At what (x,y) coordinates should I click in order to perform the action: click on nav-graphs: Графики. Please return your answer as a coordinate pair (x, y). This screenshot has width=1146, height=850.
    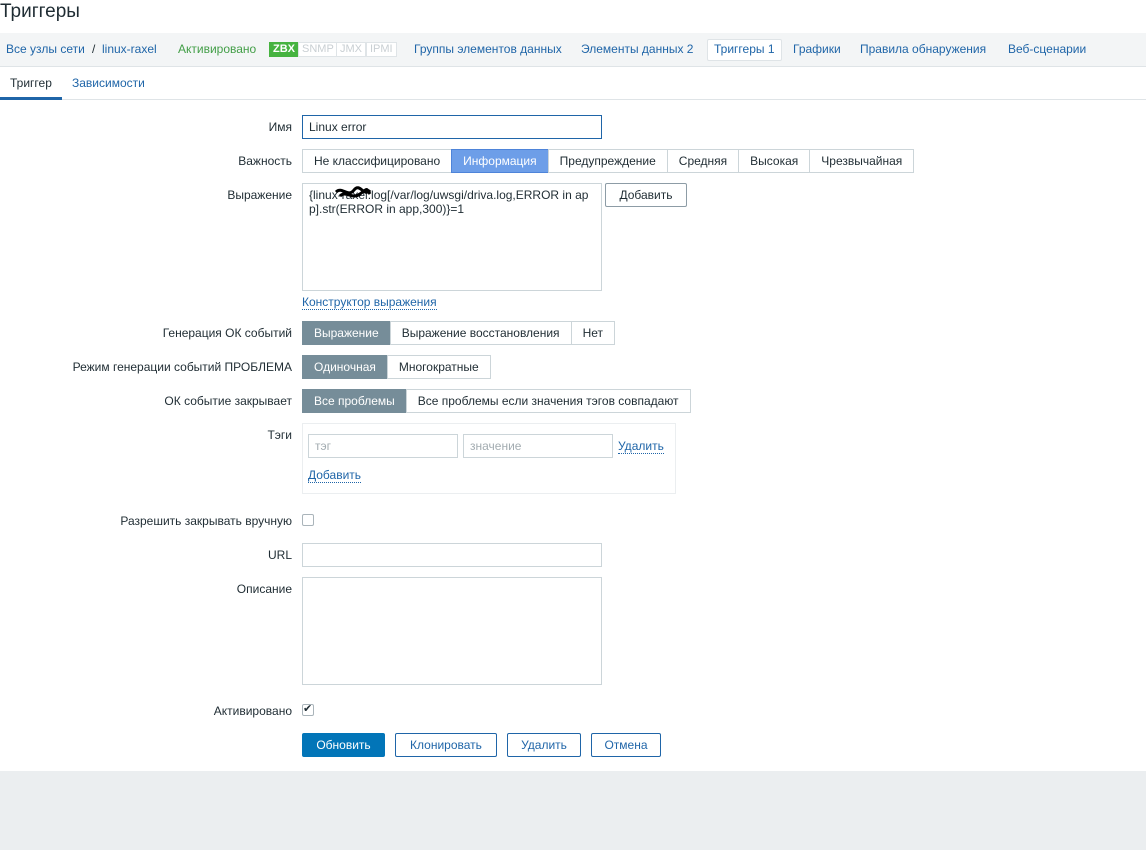
    Looking at the image, I should click on (817, 49).